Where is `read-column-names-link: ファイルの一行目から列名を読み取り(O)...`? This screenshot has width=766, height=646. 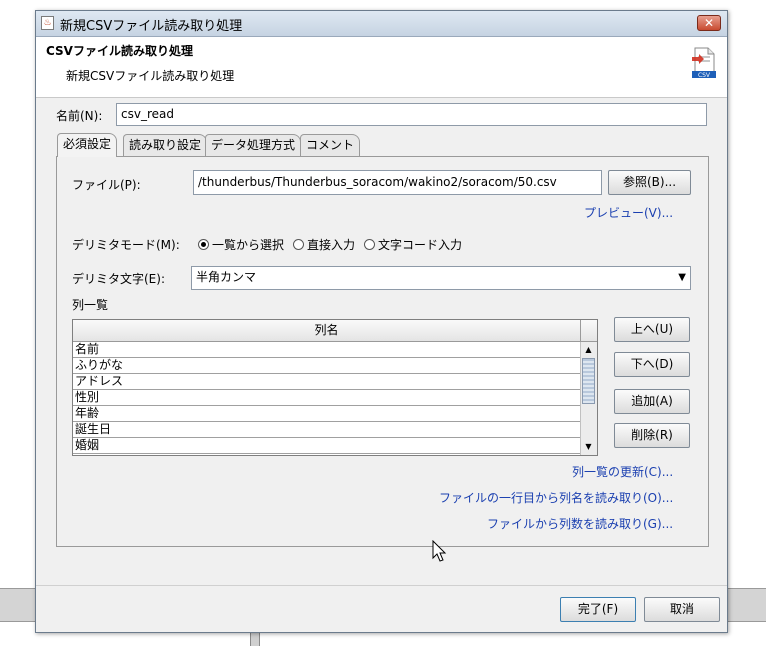 read-column-names-link: ファイルの一行目から列名を読み取り(O)... is located at coordinates (556, 497).